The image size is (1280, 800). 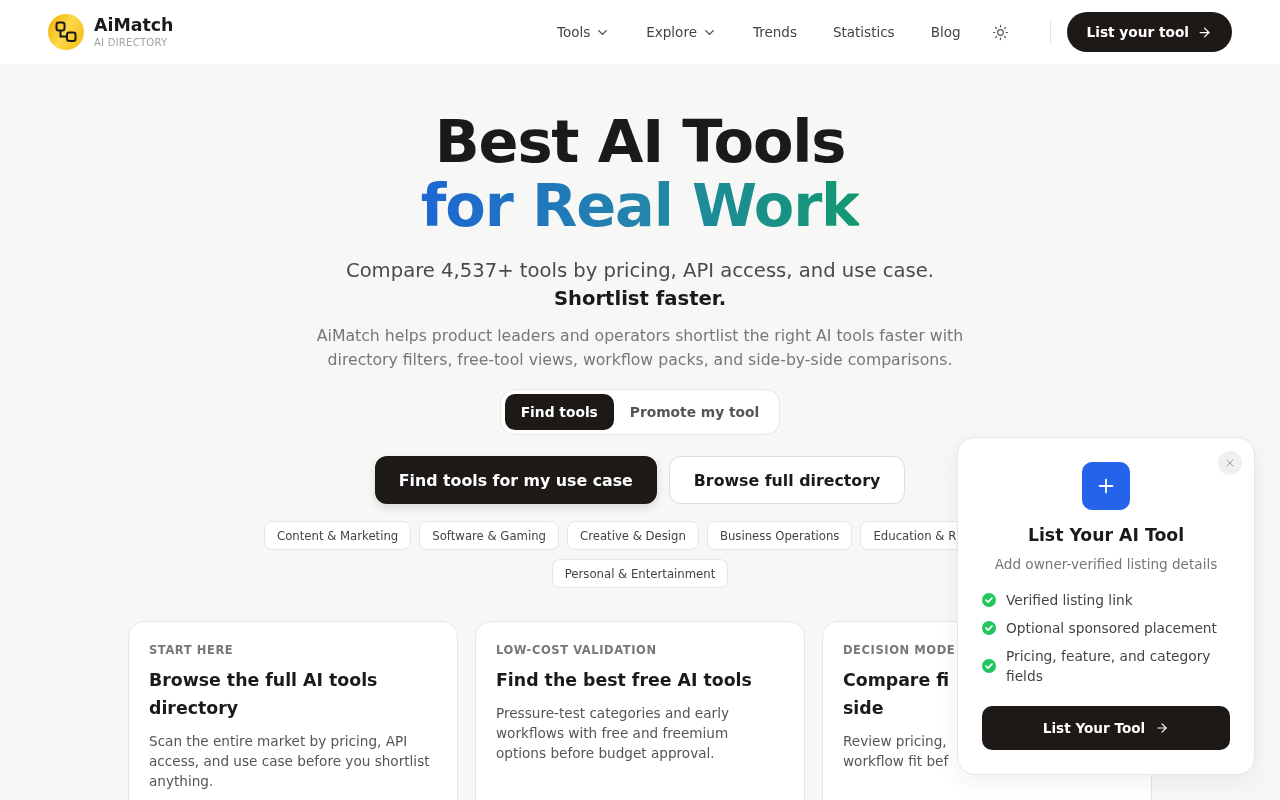 What do you see at coordinates (640, 299) in the screenshot?
I see `hero-lead-emphasis: Shortlist faster.` at bounding box center [640, 299].